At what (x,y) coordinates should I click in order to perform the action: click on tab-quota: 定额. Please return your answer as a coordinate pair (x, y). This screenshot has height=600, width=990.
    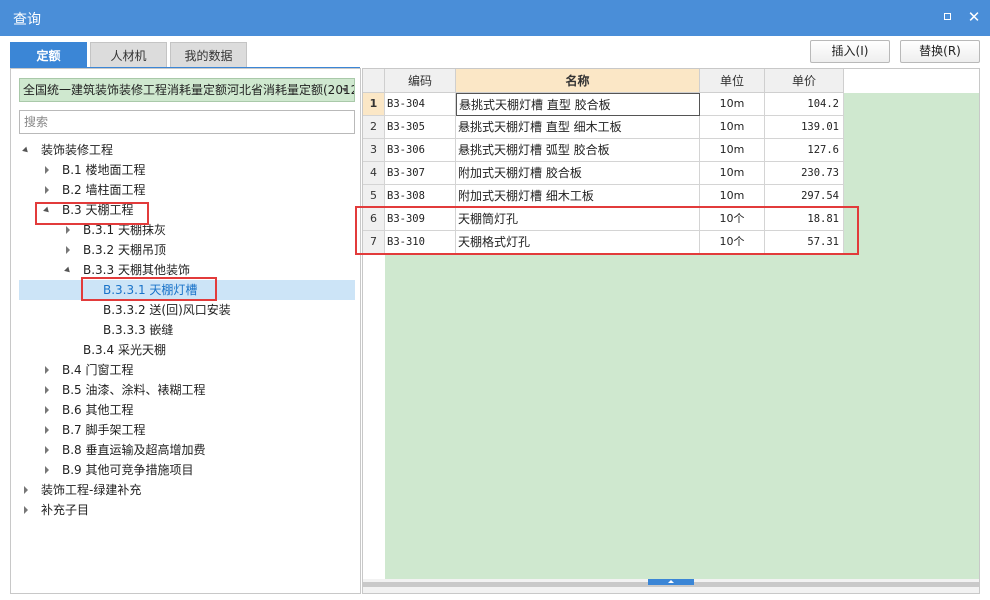
    Looking at the image, I should click on (48, 55).